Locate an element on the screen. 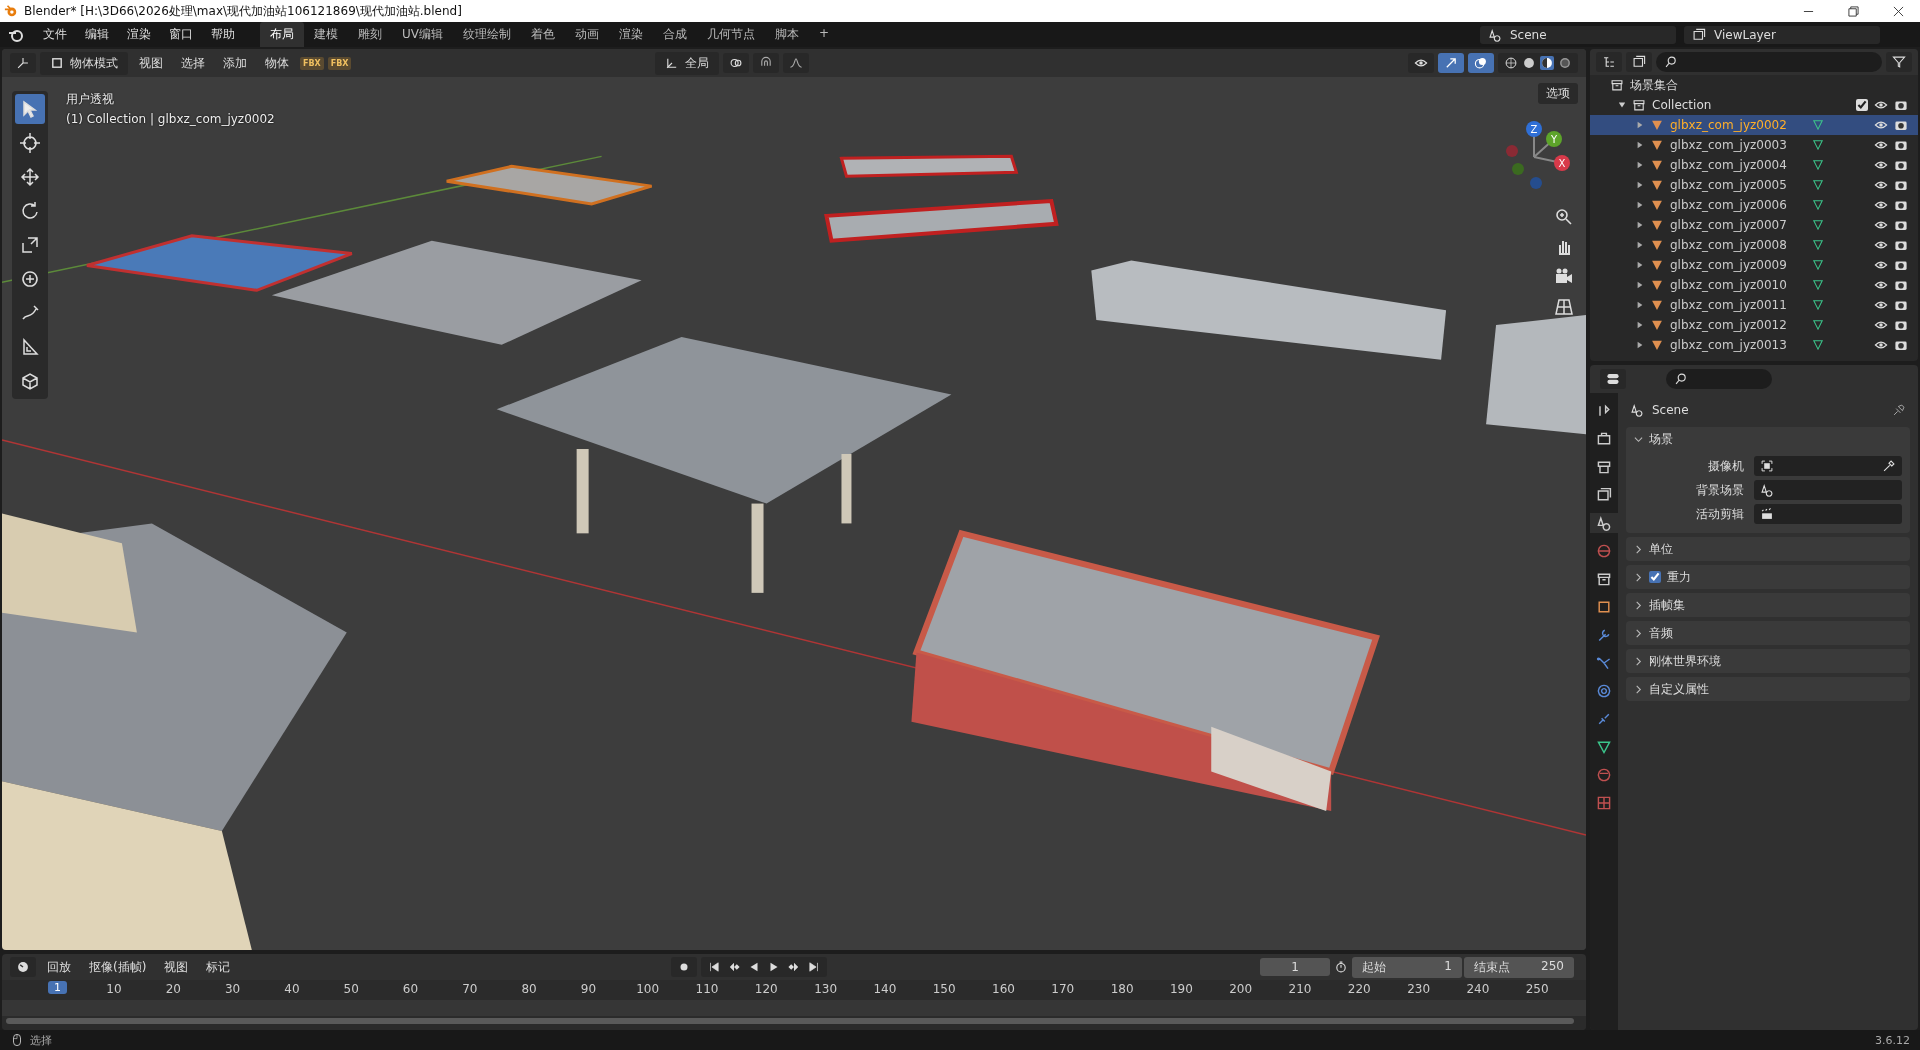 This screenshot has height=1050, width=1920. workspace-tab: 脚本 is located at coordinates (787, 34).